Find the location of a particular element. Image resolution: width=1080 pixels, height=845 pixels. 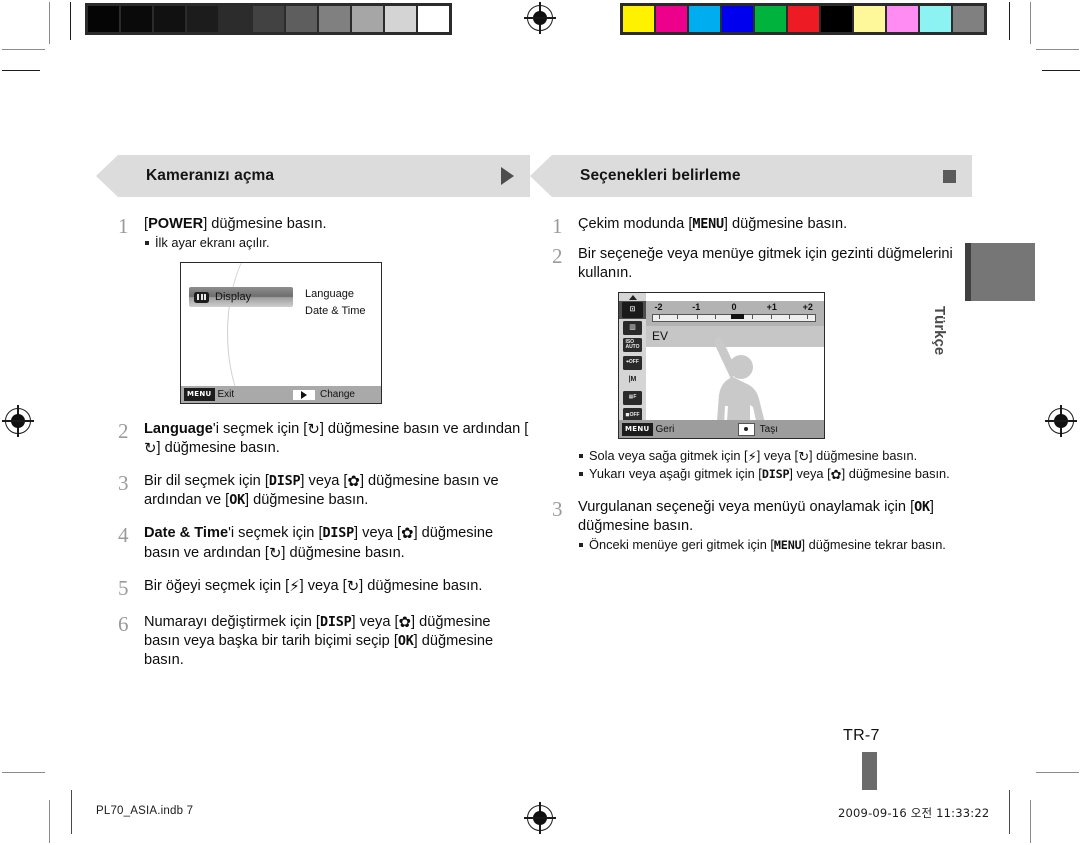

lcd-exit-label: Exit is located at coordinates (226, 394).